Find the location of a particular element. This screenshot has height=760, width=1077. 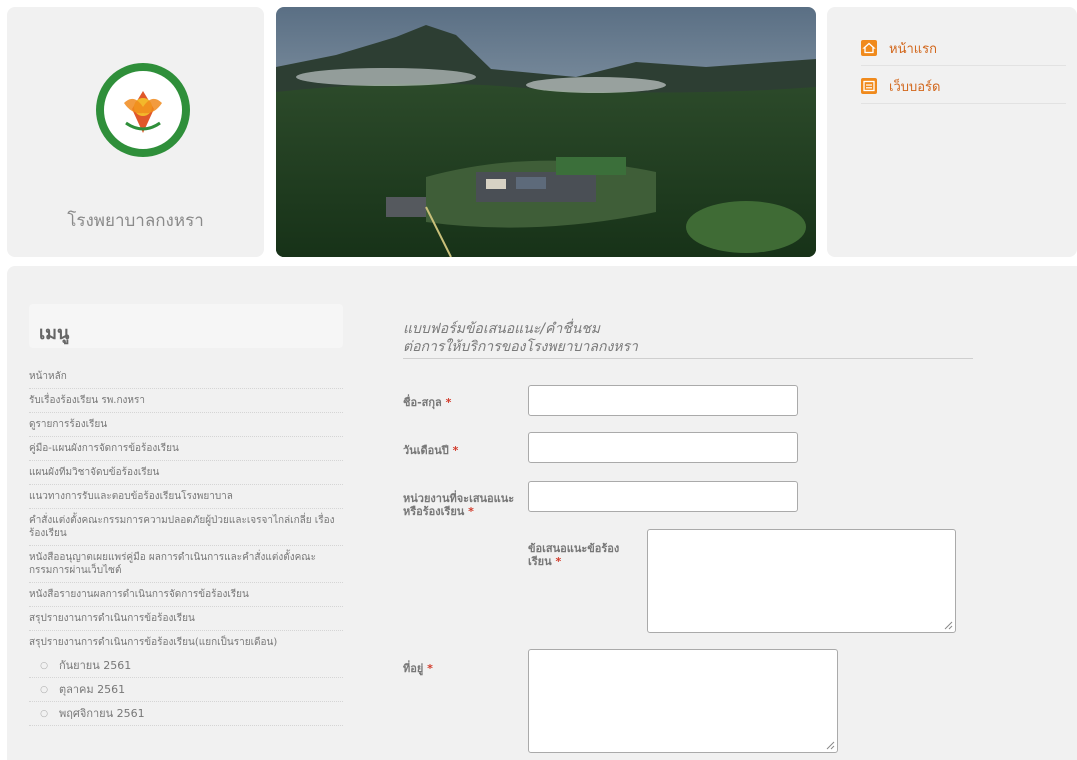

menu-title: เมนู is located at coordinates (186, 326).